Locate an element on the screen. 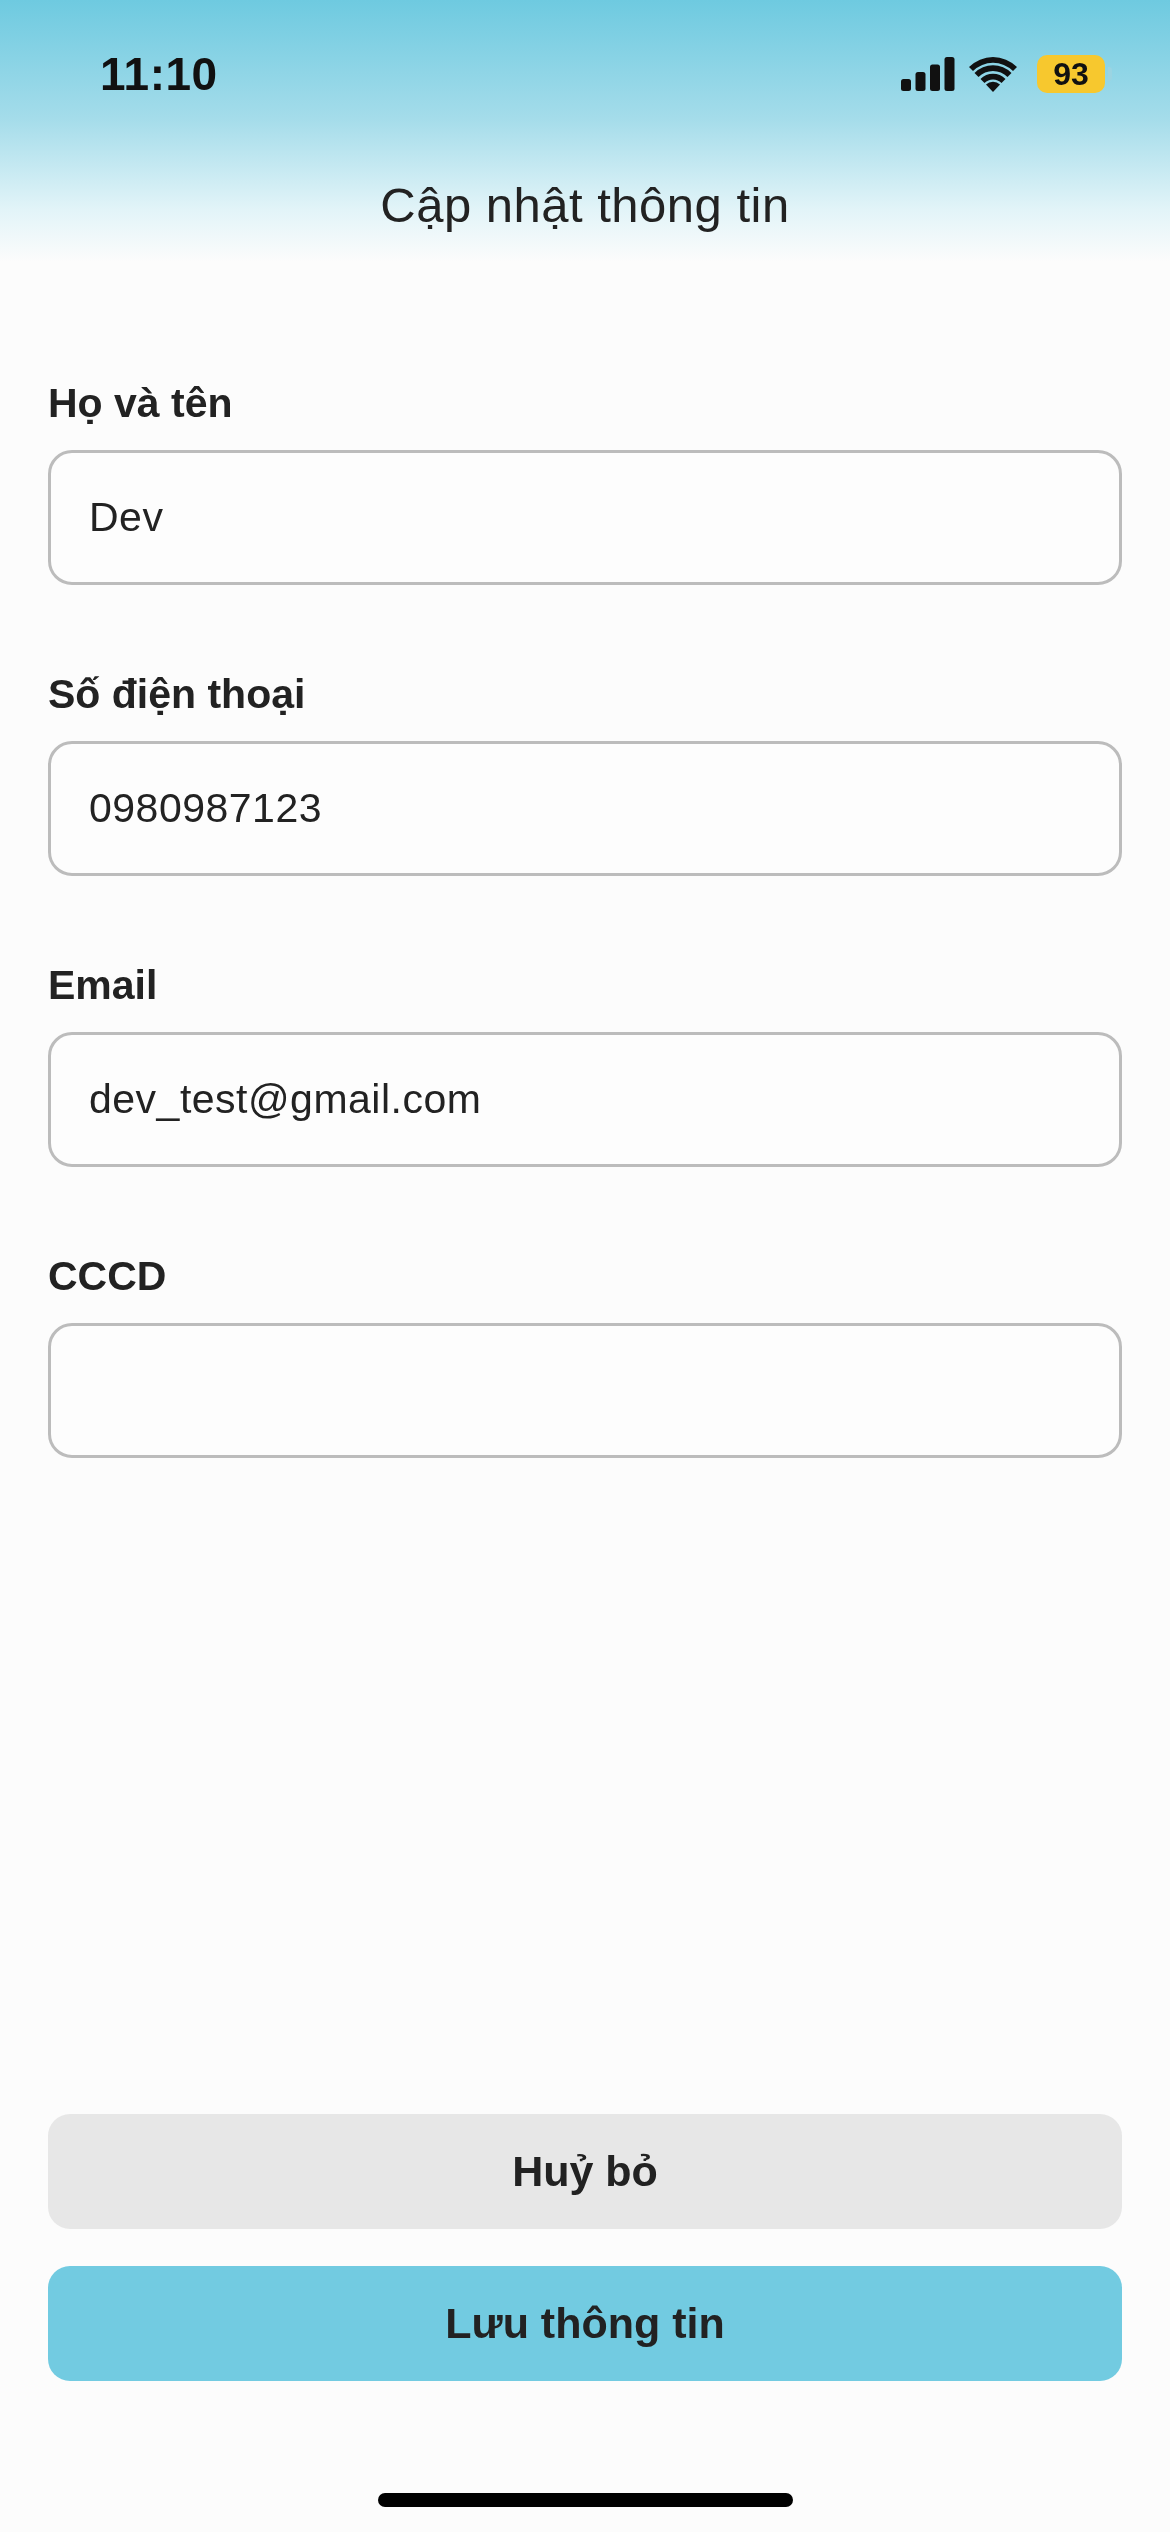 The height and width of the screenshot is (2532, 1170). field-label: Số điện thoại is located at coordinates (177, 694).